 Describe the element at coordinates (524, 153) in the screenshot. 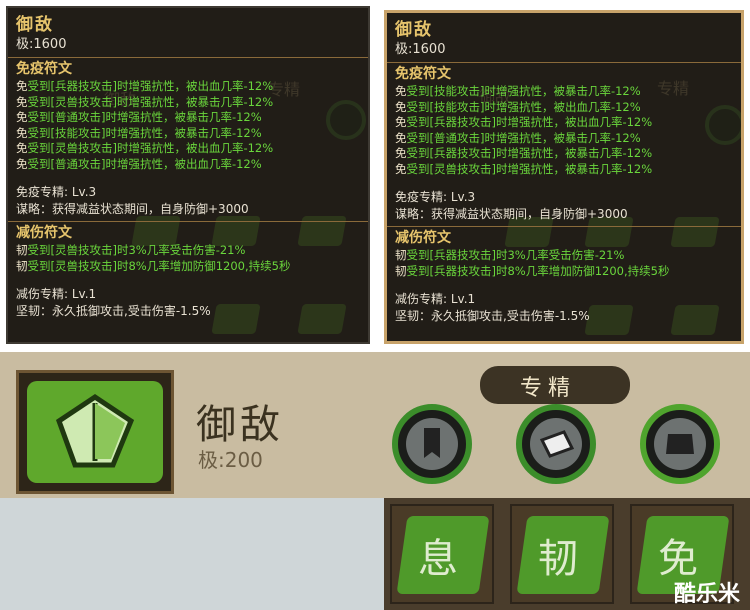

I see `immune-line: 免受到[兵器技攻击]时增强抗性，被暴击几率-12%` at that location.